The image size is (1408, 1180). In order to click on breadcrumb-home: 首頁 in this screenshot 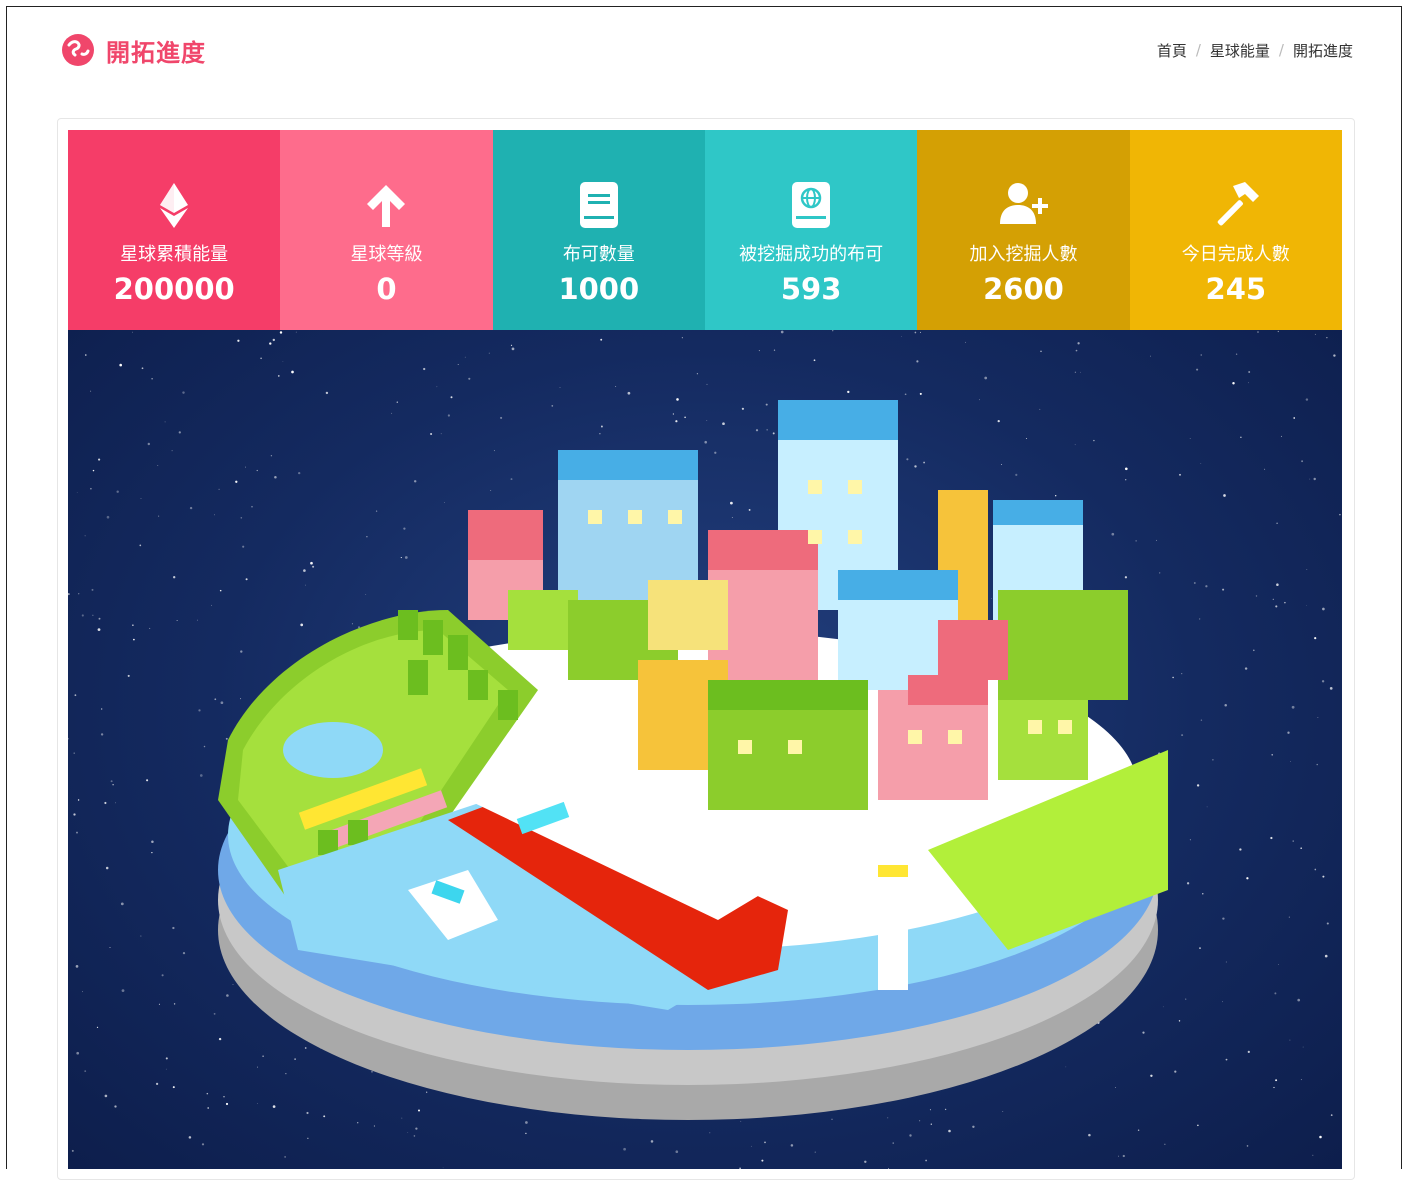, I will do `click(1172, 50)`.